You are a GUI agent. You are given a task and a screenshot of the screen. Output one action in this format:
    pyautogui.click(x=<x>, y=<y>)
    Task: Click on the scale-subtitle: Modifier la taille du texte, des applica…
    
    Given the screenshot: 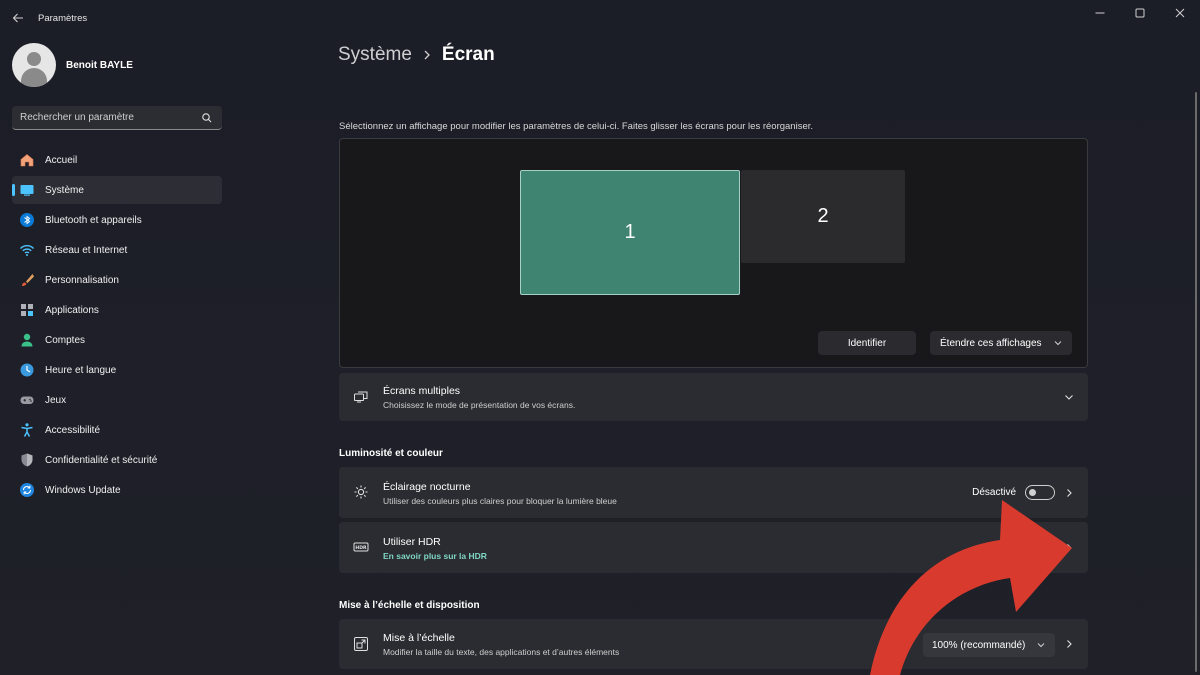 What is the action you would take?
    pyautogui.click(x=501, y=652)
    